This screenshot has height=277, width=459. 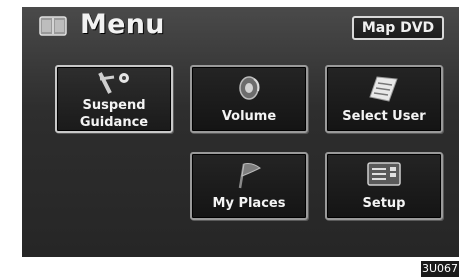 I want to click on page-title: Menu, so click(x=122, y=24).